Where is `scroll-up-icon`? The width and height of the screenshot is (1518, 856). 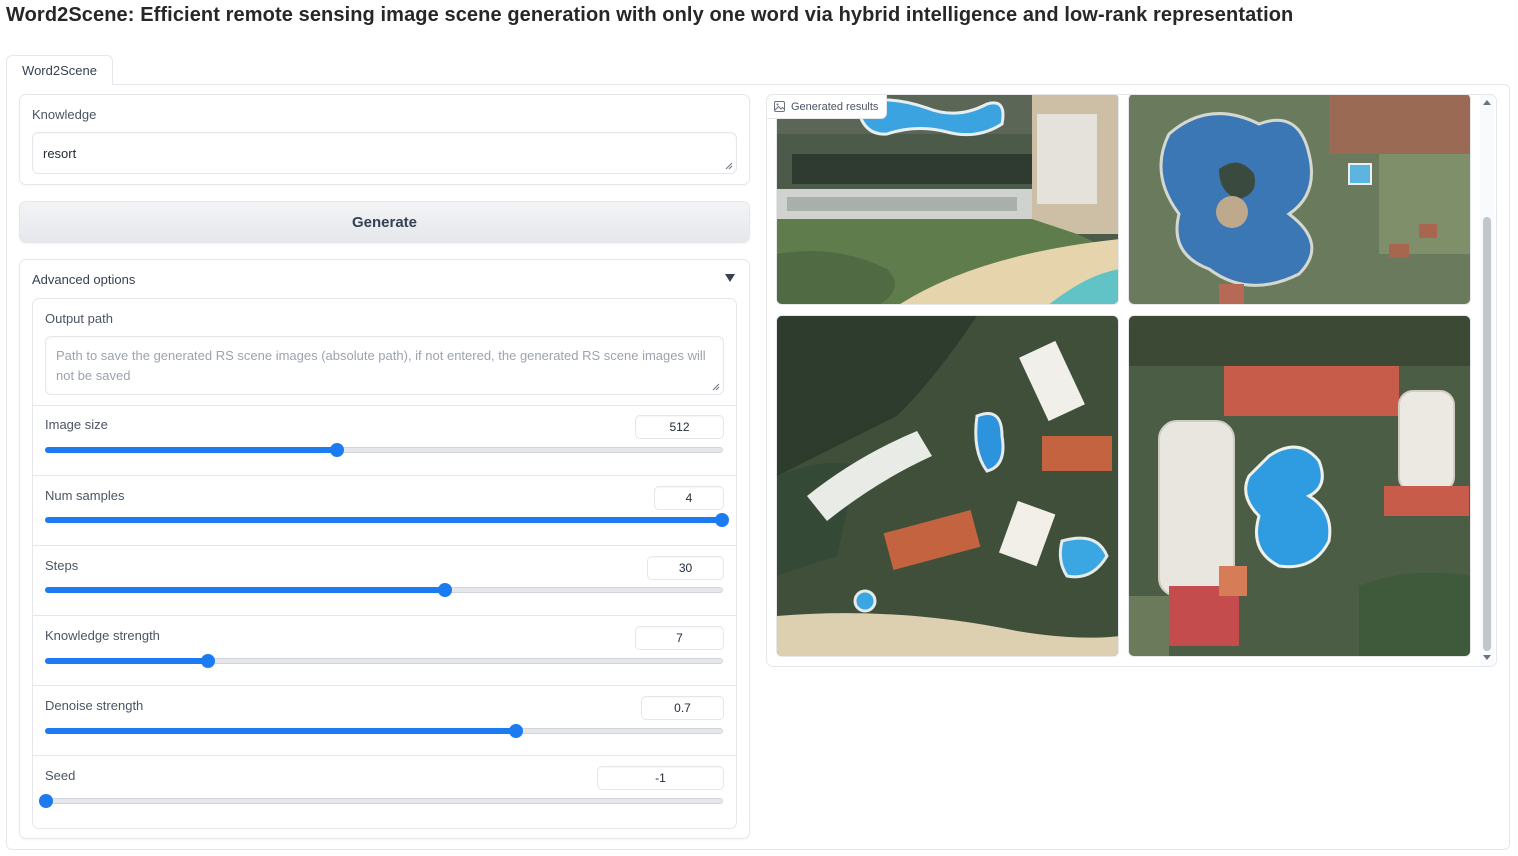 scroll-up-icon is located at coordinates (1487, 102).